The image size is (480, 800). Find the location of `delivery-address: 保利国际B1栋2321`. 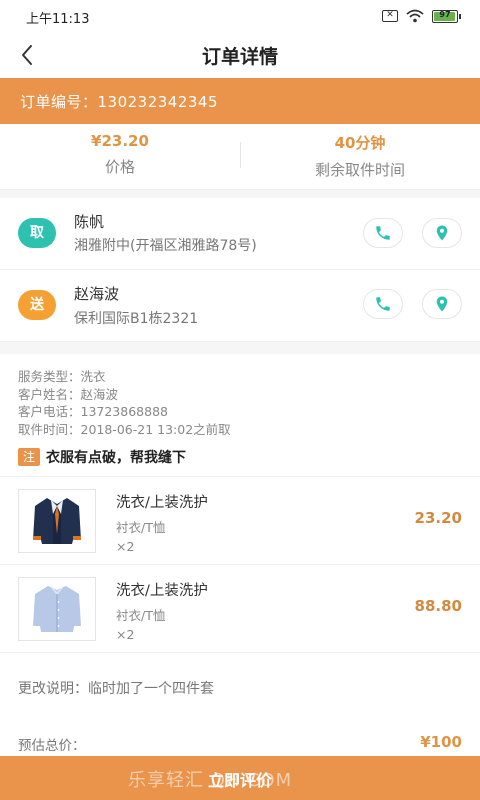

delivery-address: 保利国际B1栋2321 is located at coordinates (136, 319).